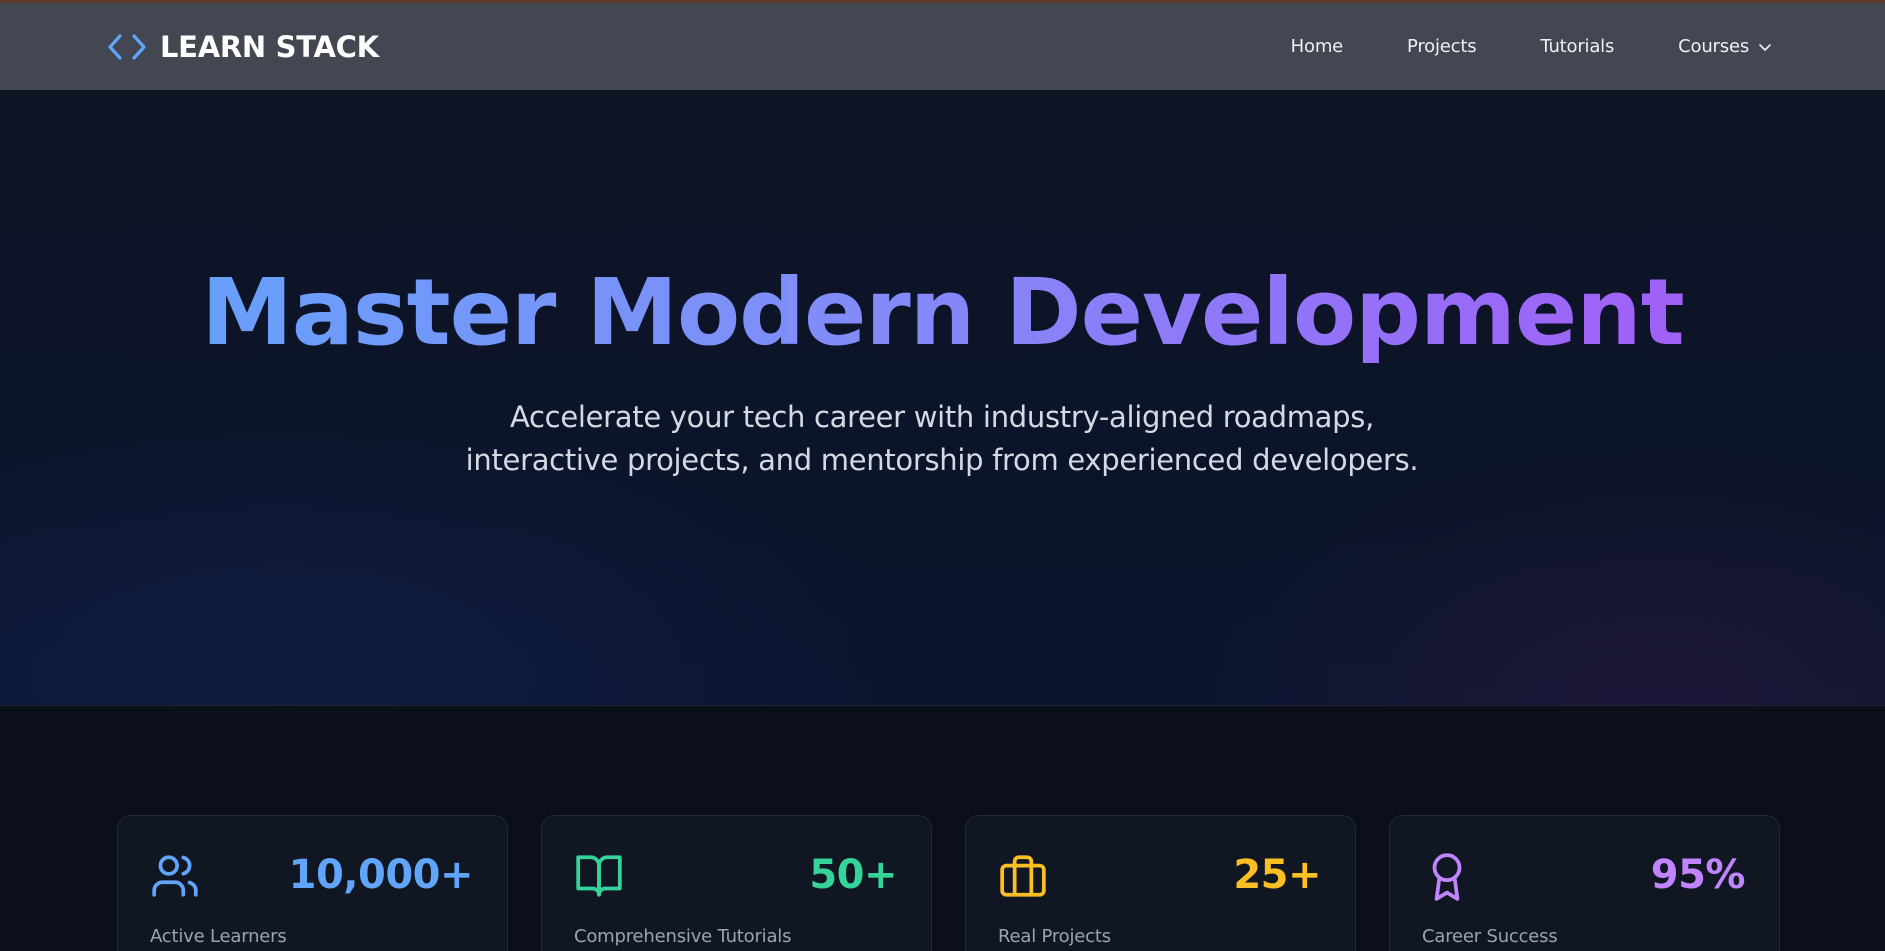  I want to click on briefcase-icon, so click(1023, 876).